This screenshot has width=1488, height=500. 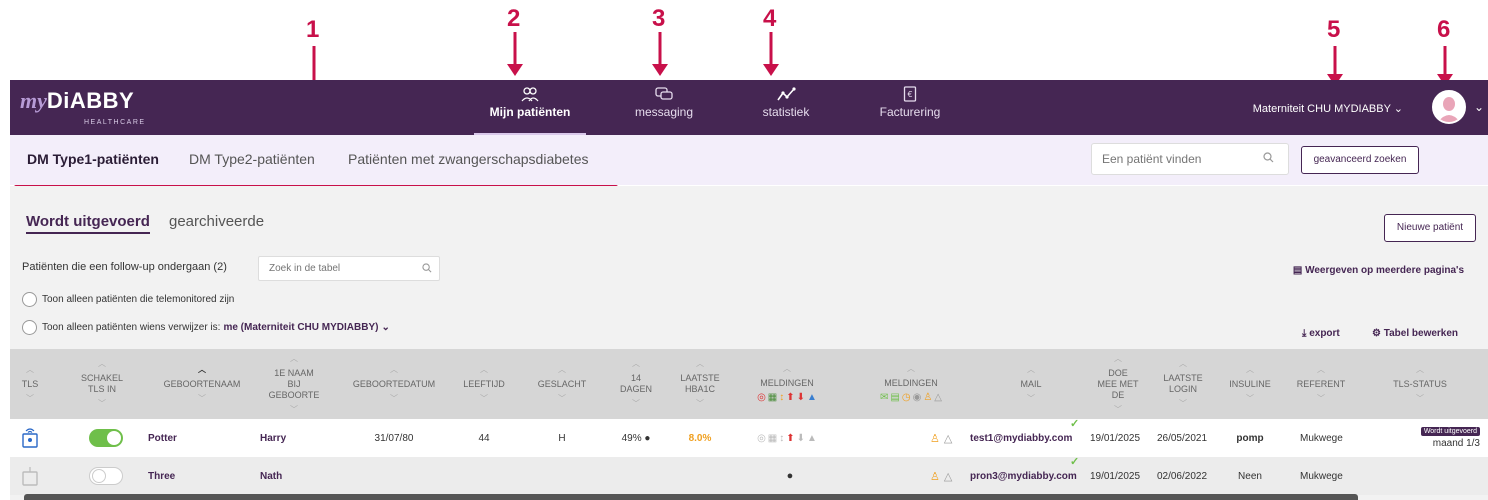 What do you see at coordinates (216, 221) in the screenshot?
I see `tab-archived: gearchiveerde` at bounding box center [216, 221].